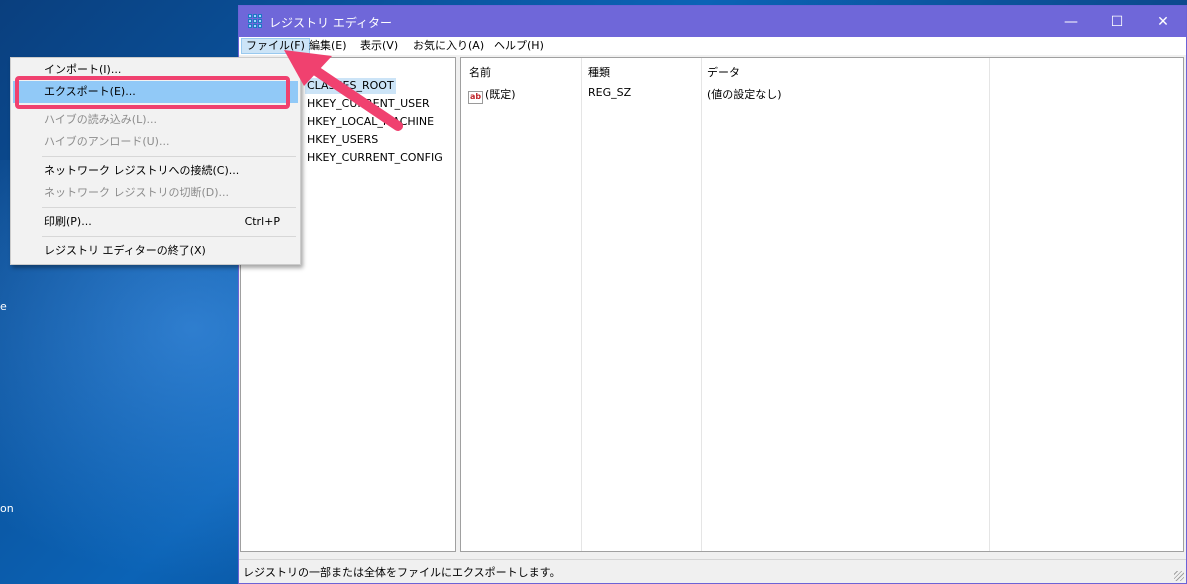  Describe the element at coordinates (379, 46) in the screenshot. I see `menu-view: 表示(V)` at that location.